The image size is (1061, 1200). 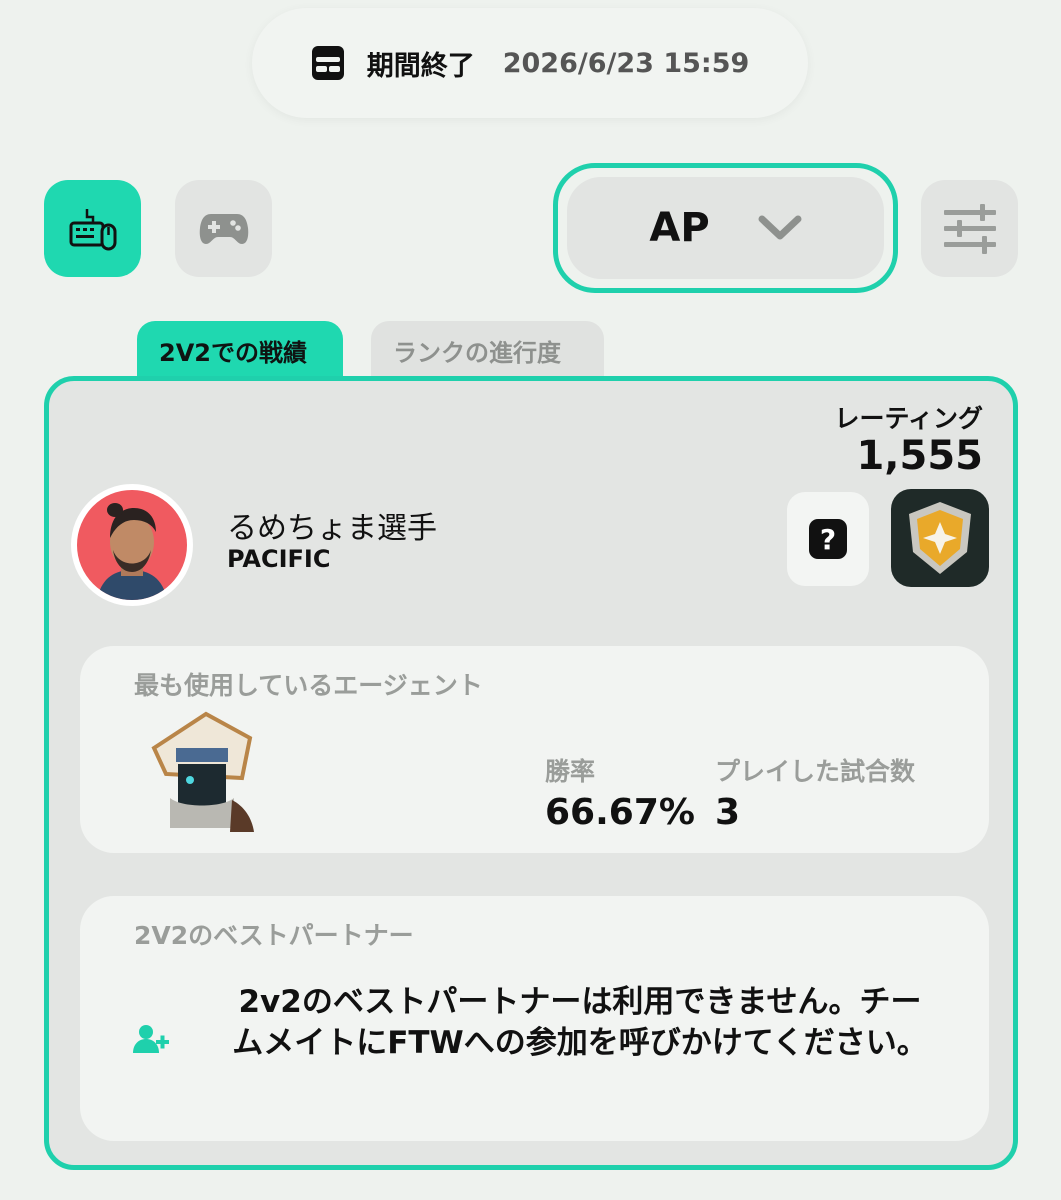 What do you see at coordinates (626, 63) in the screenshot?
I see `period-value: 2026/6/23 15:59` at bounding box center [626, 63].